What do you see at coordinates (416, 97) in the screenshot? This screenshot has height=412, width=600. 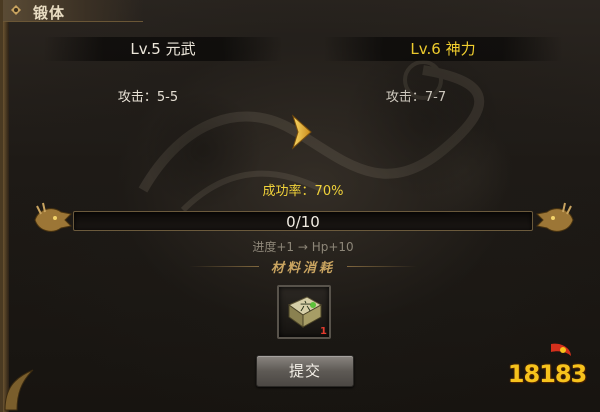 I see `next-attack-stat: 攻击：7-7` at bounding box center [416, 97].